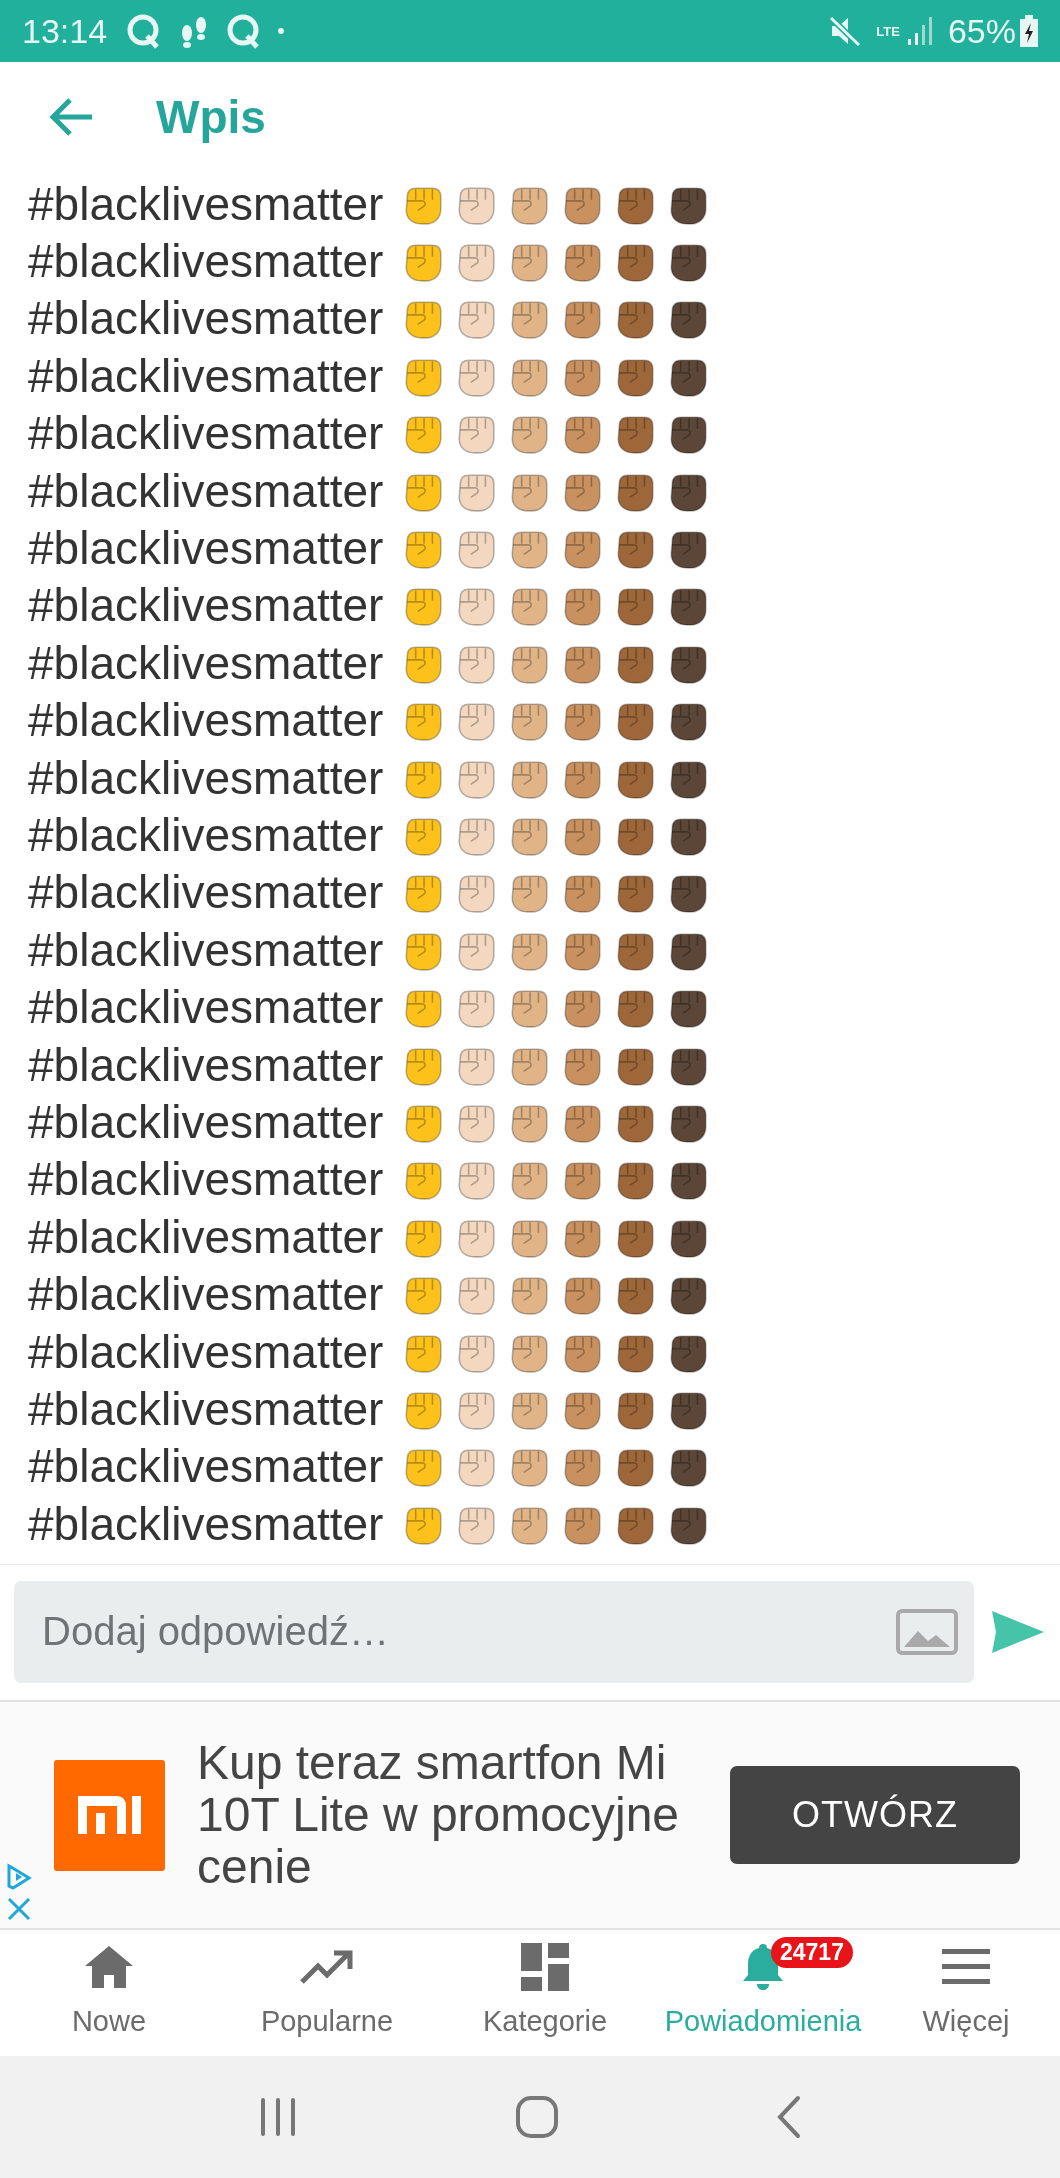 This screenshot has height=2178, width=1060. What do you see at coordinates (875, 1815) in the screenshot?
I see `open-button: OTWÓRZ` at bounding box center [875, 1815].